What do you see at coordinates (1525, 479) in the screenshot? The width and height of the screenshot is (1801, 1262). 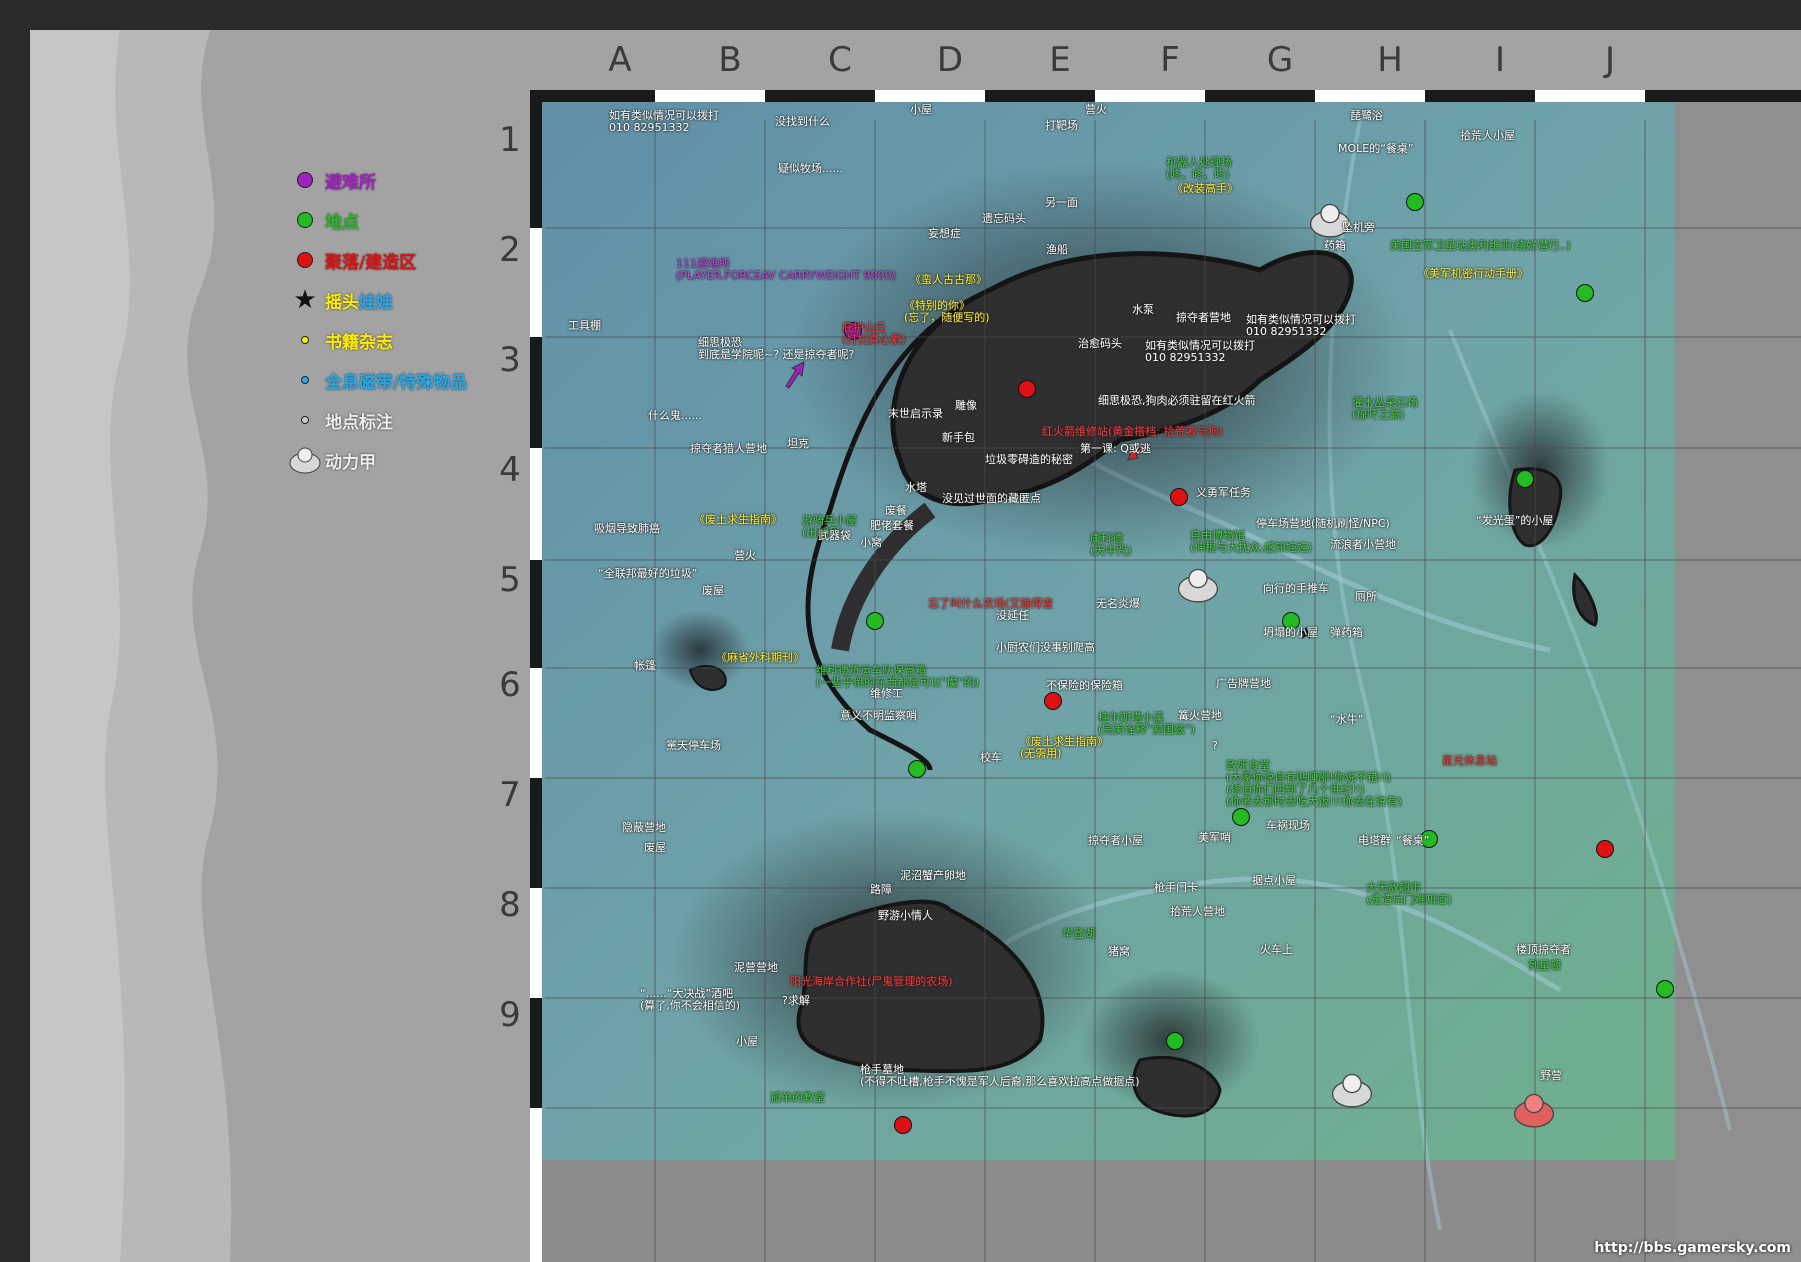 I see `quarry-marker` at bounding box center [1525, 479].